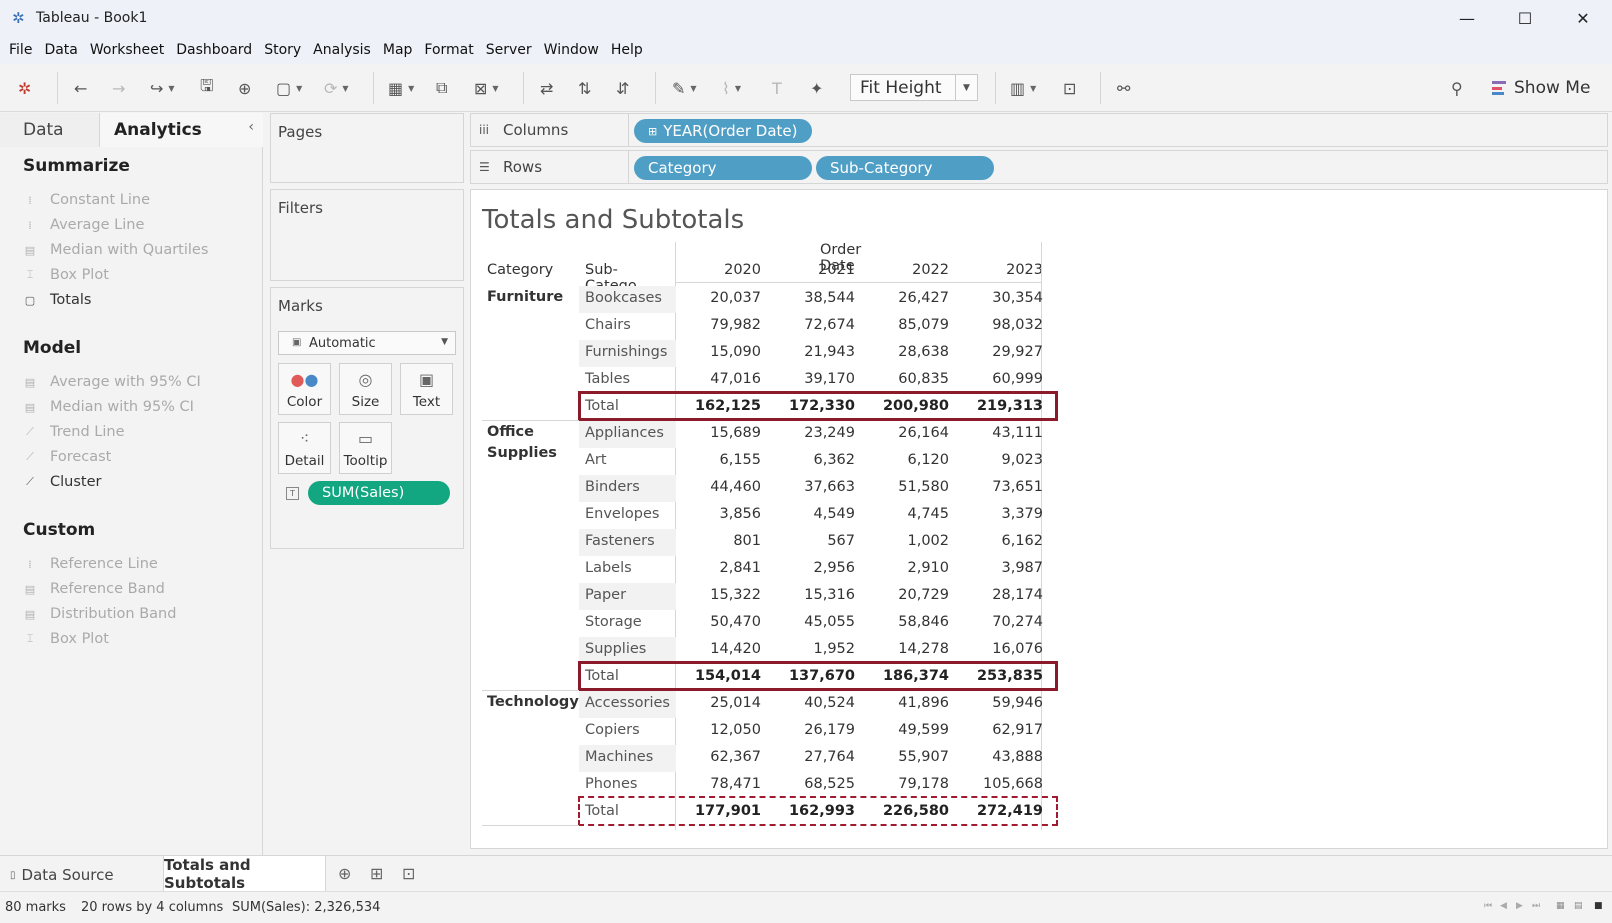  I want to click on year-header: 2023, so click(1003, 270).